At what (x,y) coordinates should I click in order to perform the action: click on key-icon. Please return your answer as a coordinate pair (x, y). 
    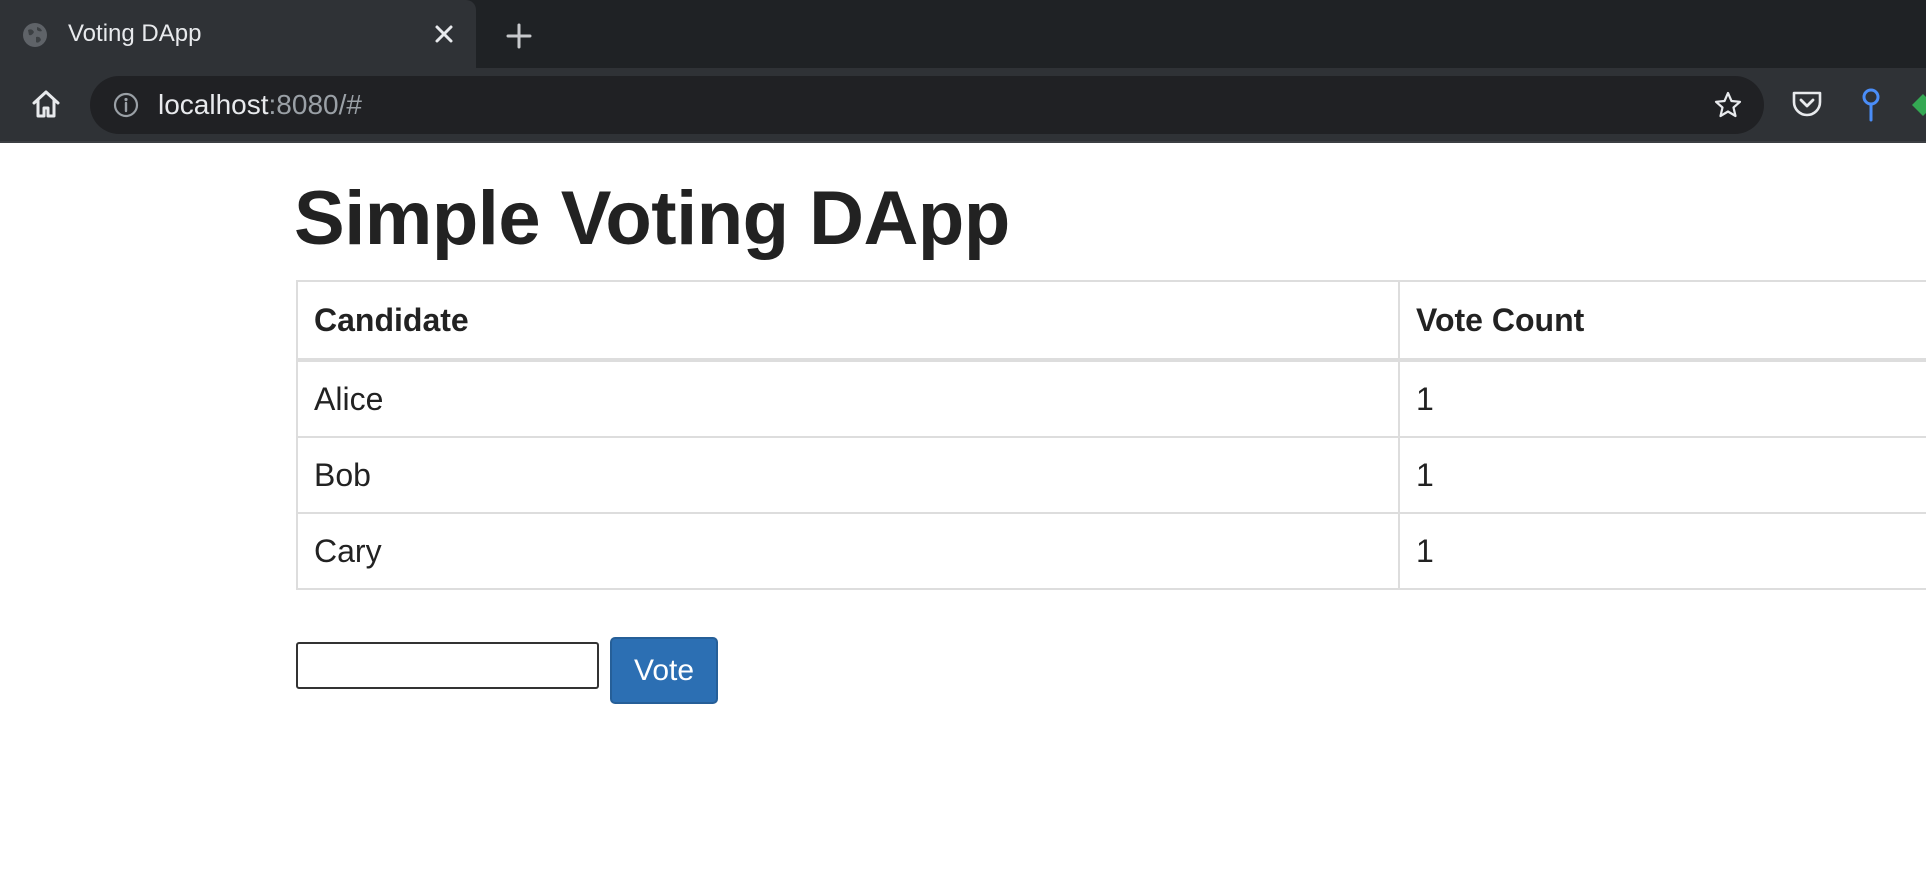
    Looking at the image, I should click on (1871, 105).